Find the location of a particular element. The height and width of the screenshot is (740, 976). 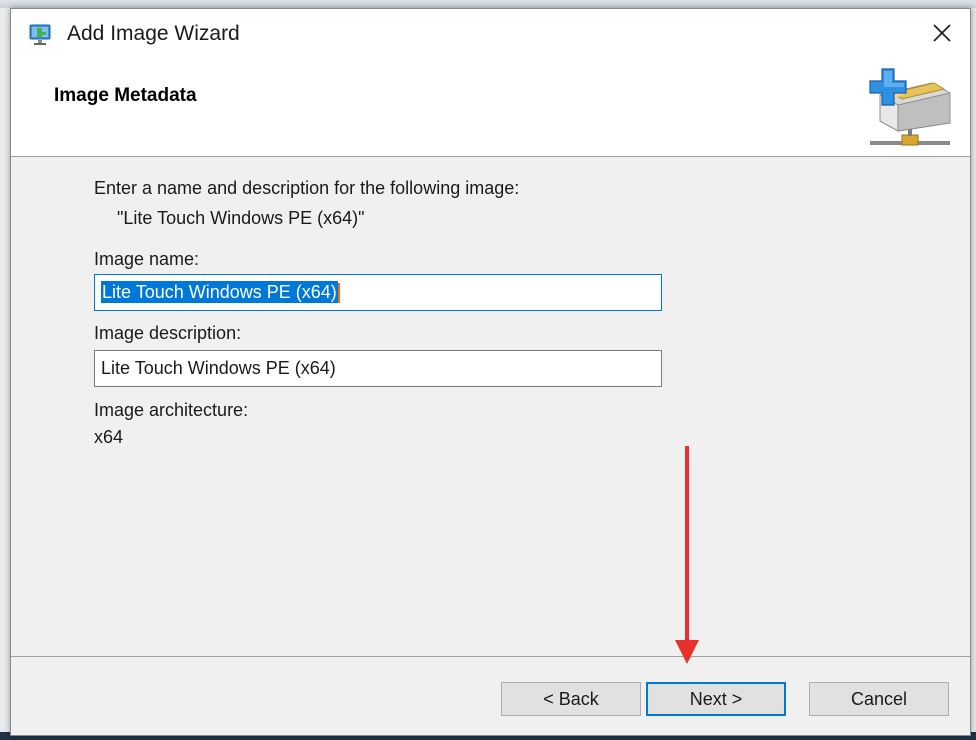

image-name-label: Image name: is located at coordinates (147, 259).